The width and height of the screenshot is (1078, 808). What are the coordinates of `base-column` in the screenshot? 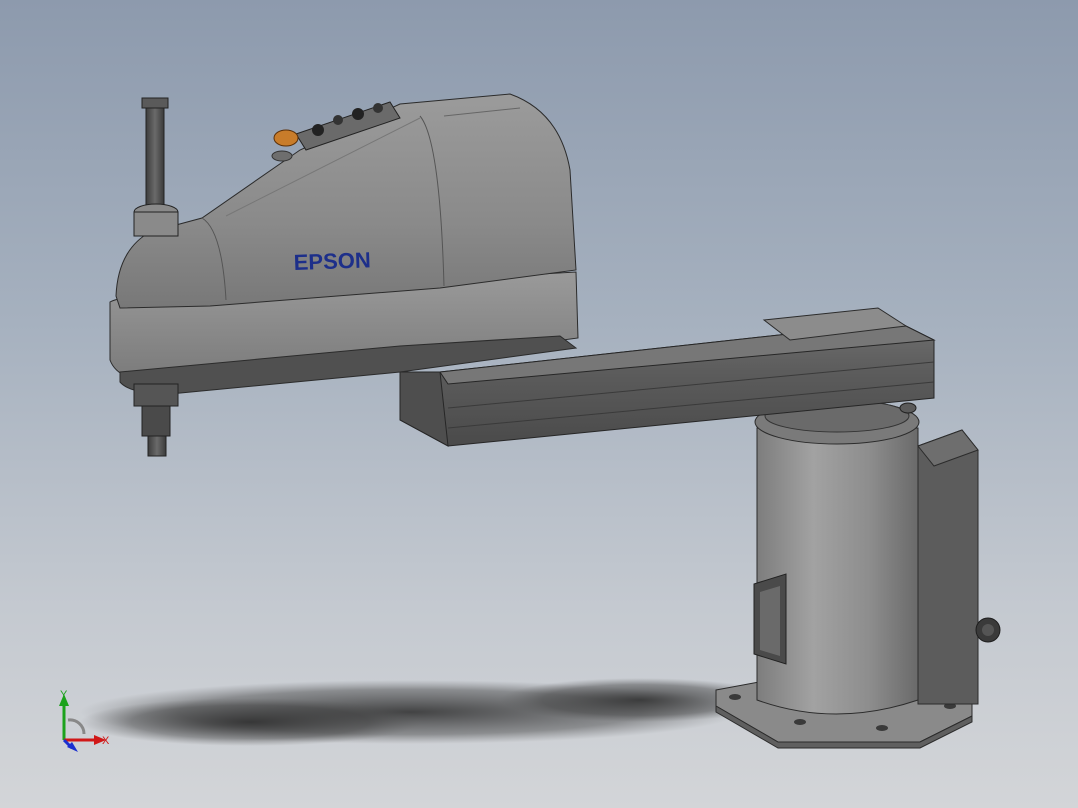 It's located at (877, 557).